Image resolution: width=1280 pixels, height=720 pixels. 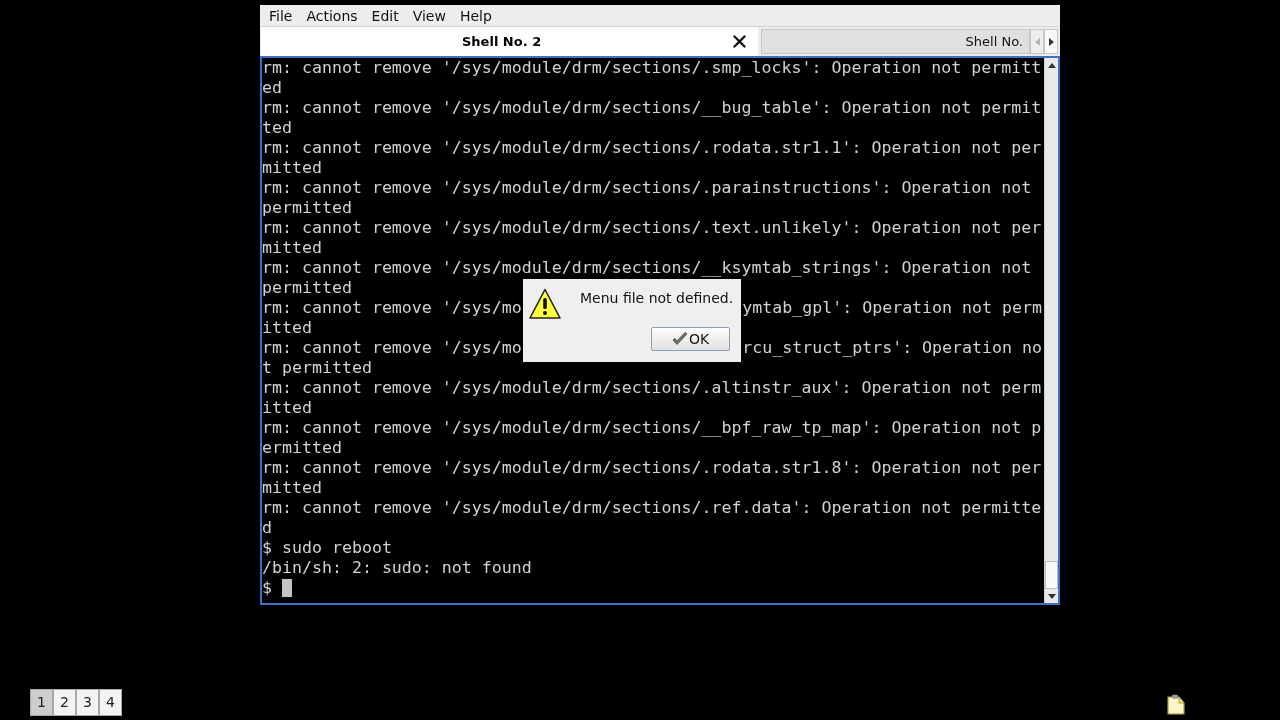 I want to click on menu-item: File, so click(x=281, y=15).